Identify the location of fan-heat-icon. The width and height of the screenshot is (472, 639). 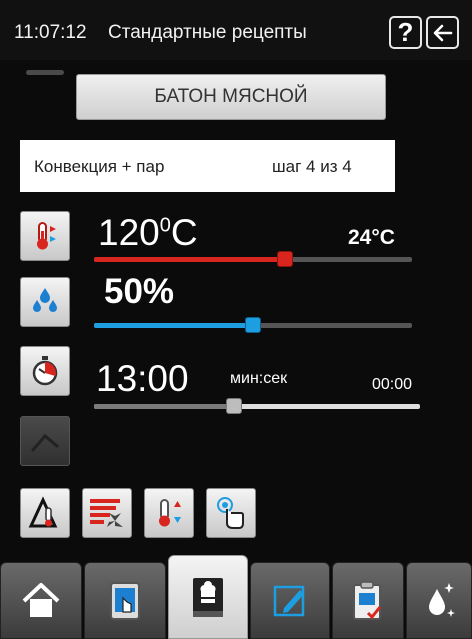
(106, 513).